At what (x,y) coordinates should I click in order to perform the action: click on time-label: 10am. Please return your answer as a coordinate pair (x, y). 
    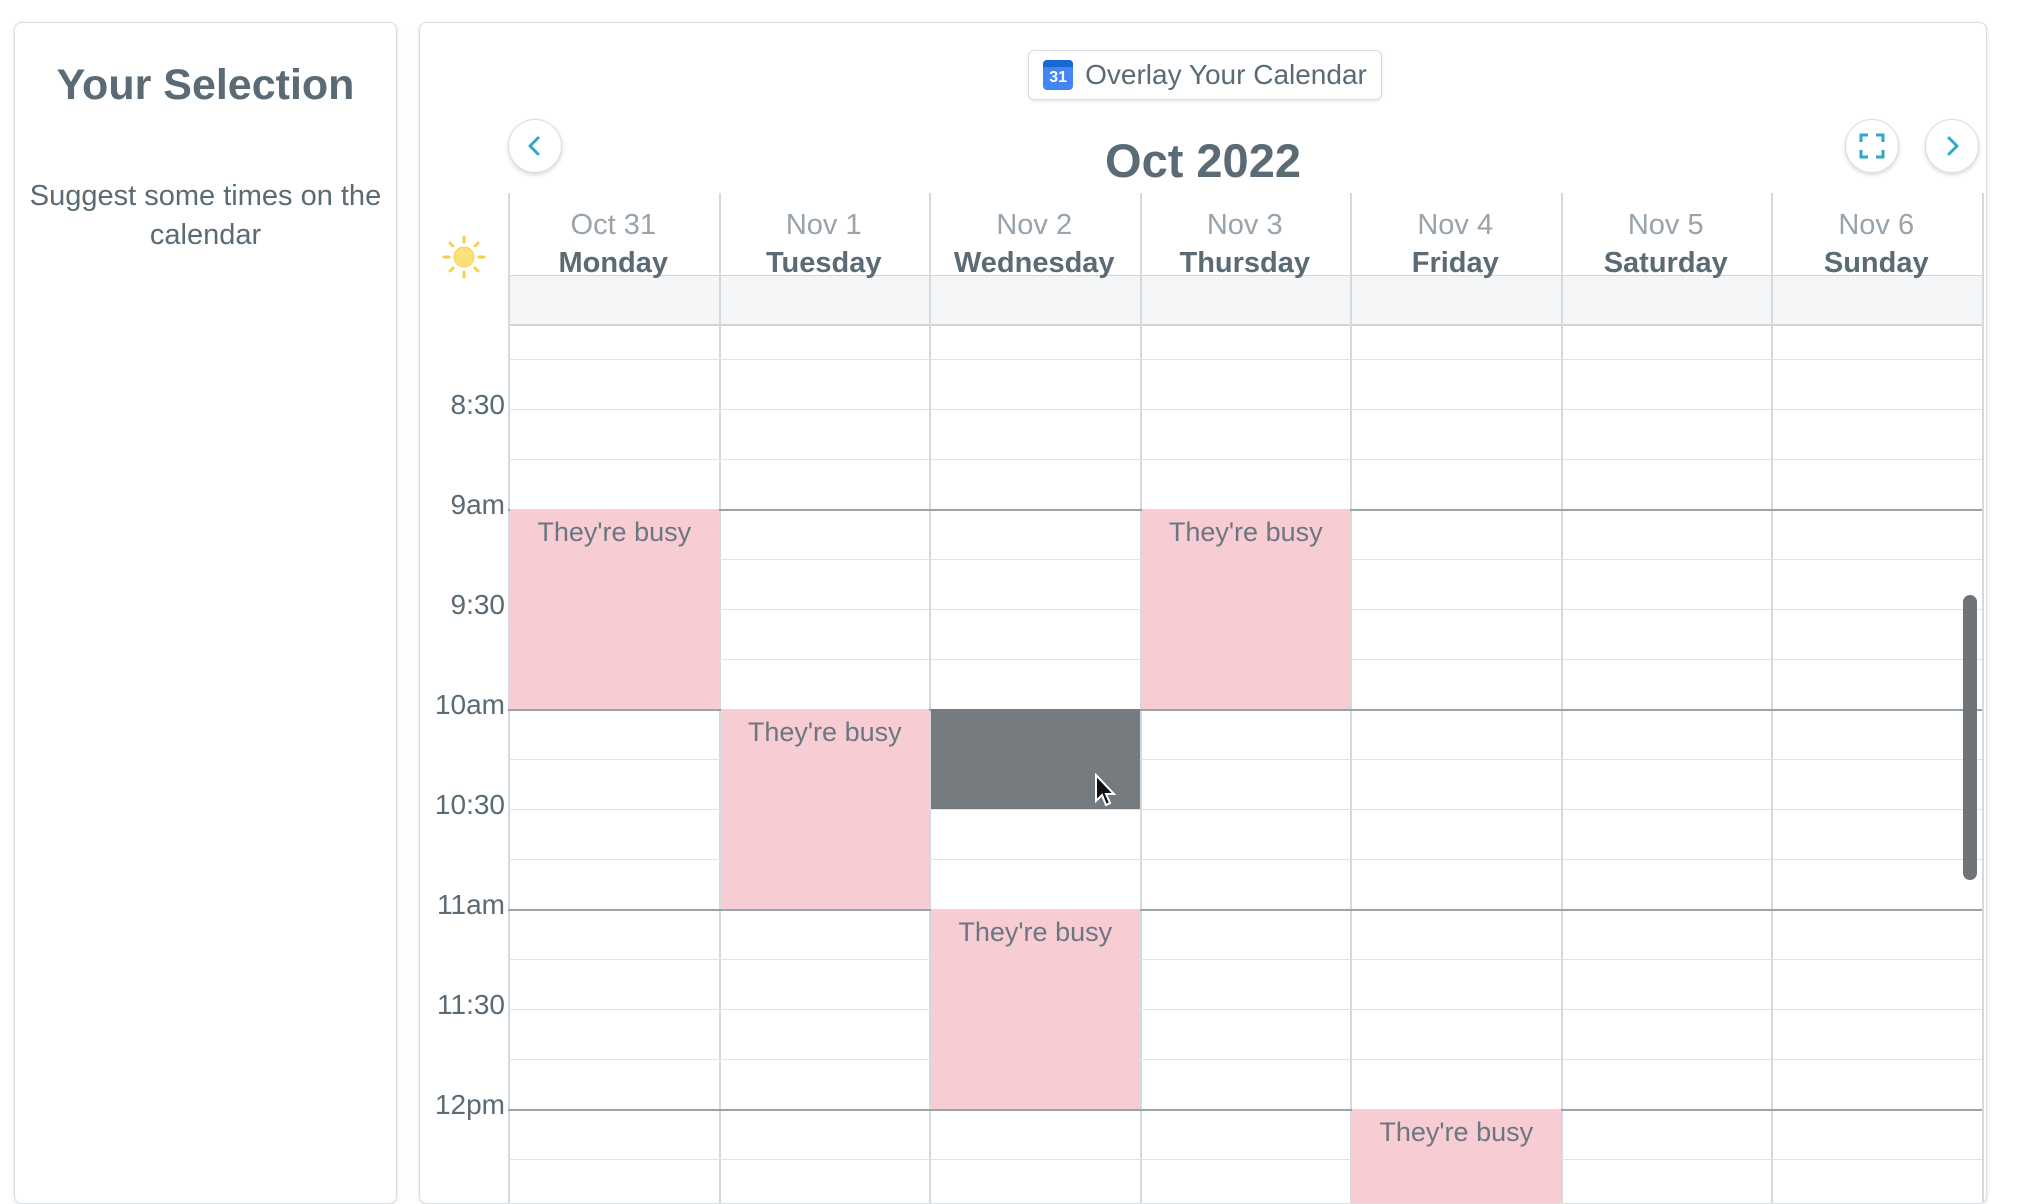
    Looking at the image, I should click on (469, 704).